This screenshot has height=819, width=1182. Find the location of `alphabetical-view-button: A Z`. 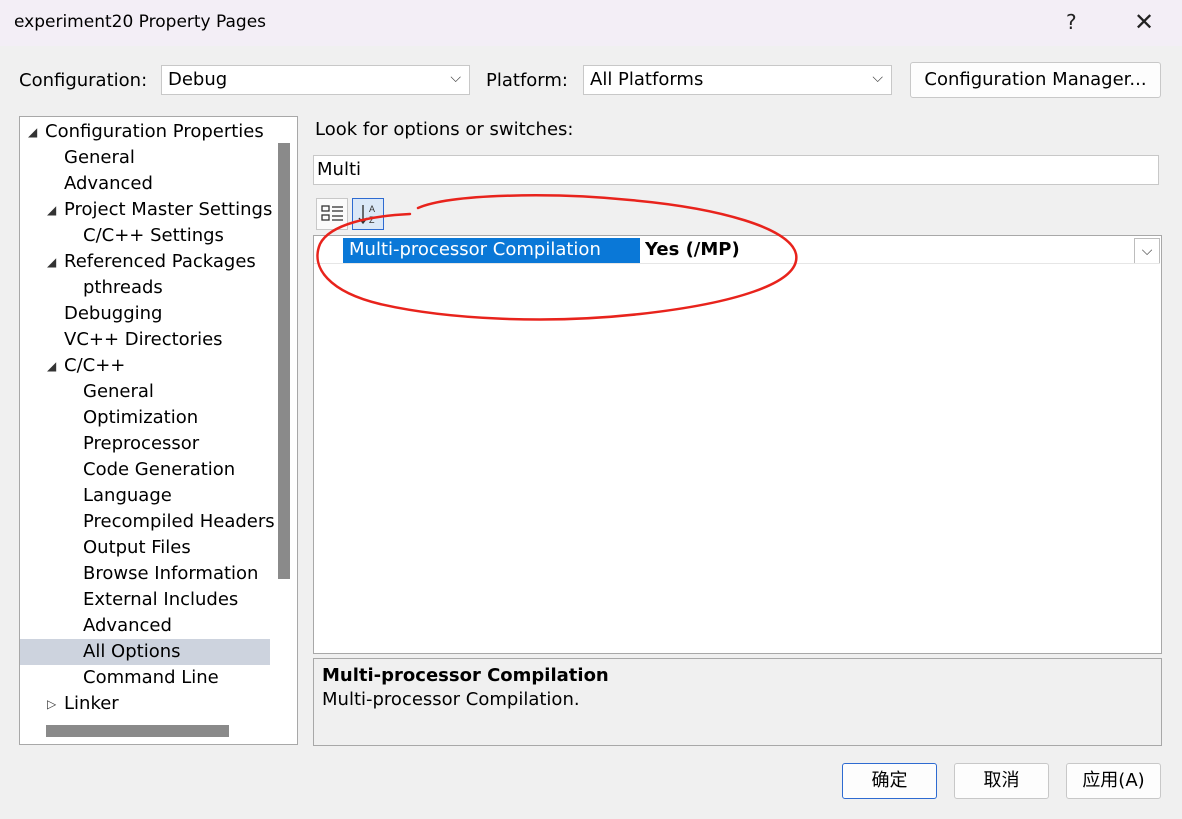

alphabetical-view-button: A Z is located at coordinates (368, 214).